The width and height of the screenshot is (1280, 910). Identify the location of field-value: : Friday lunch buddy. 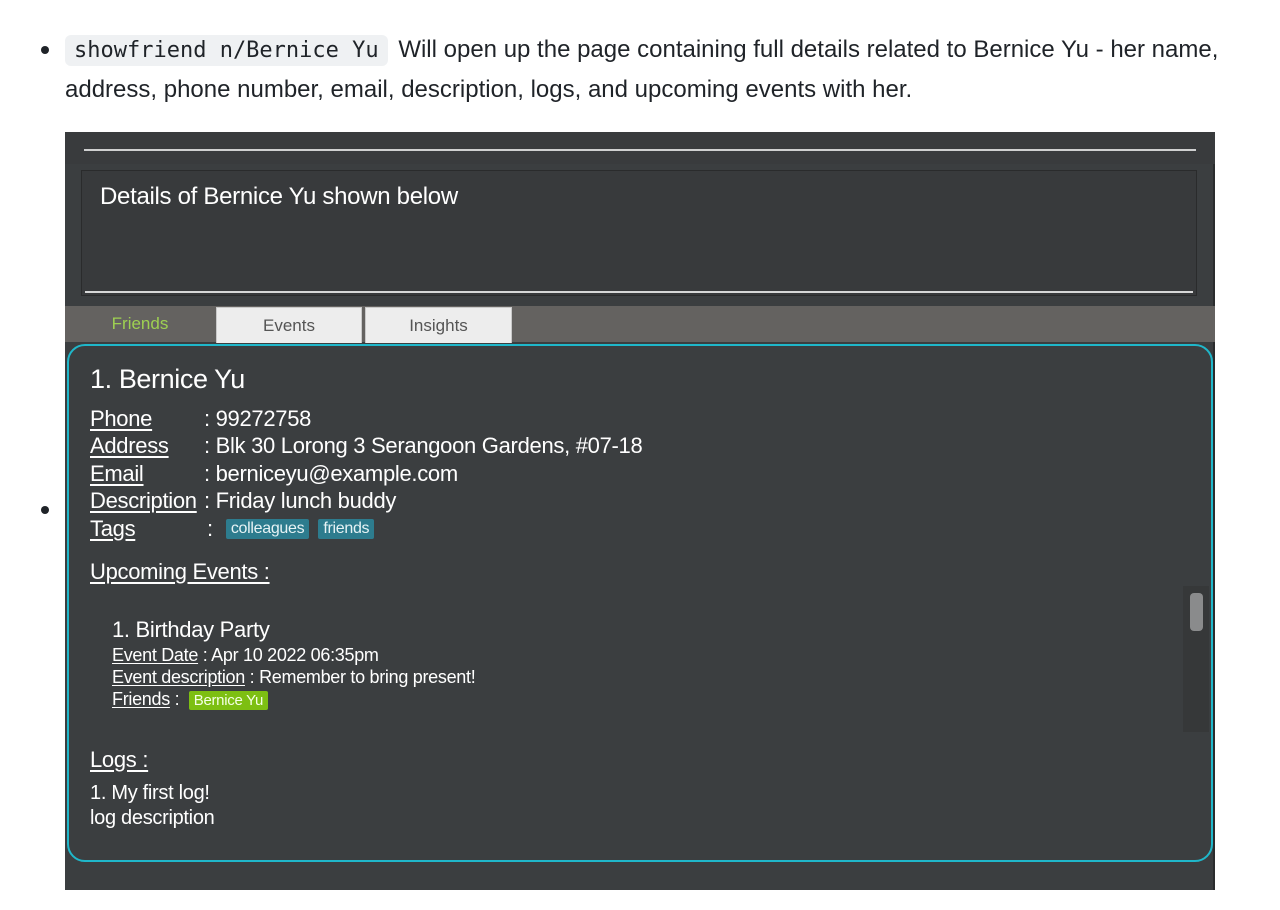
(300, 500).